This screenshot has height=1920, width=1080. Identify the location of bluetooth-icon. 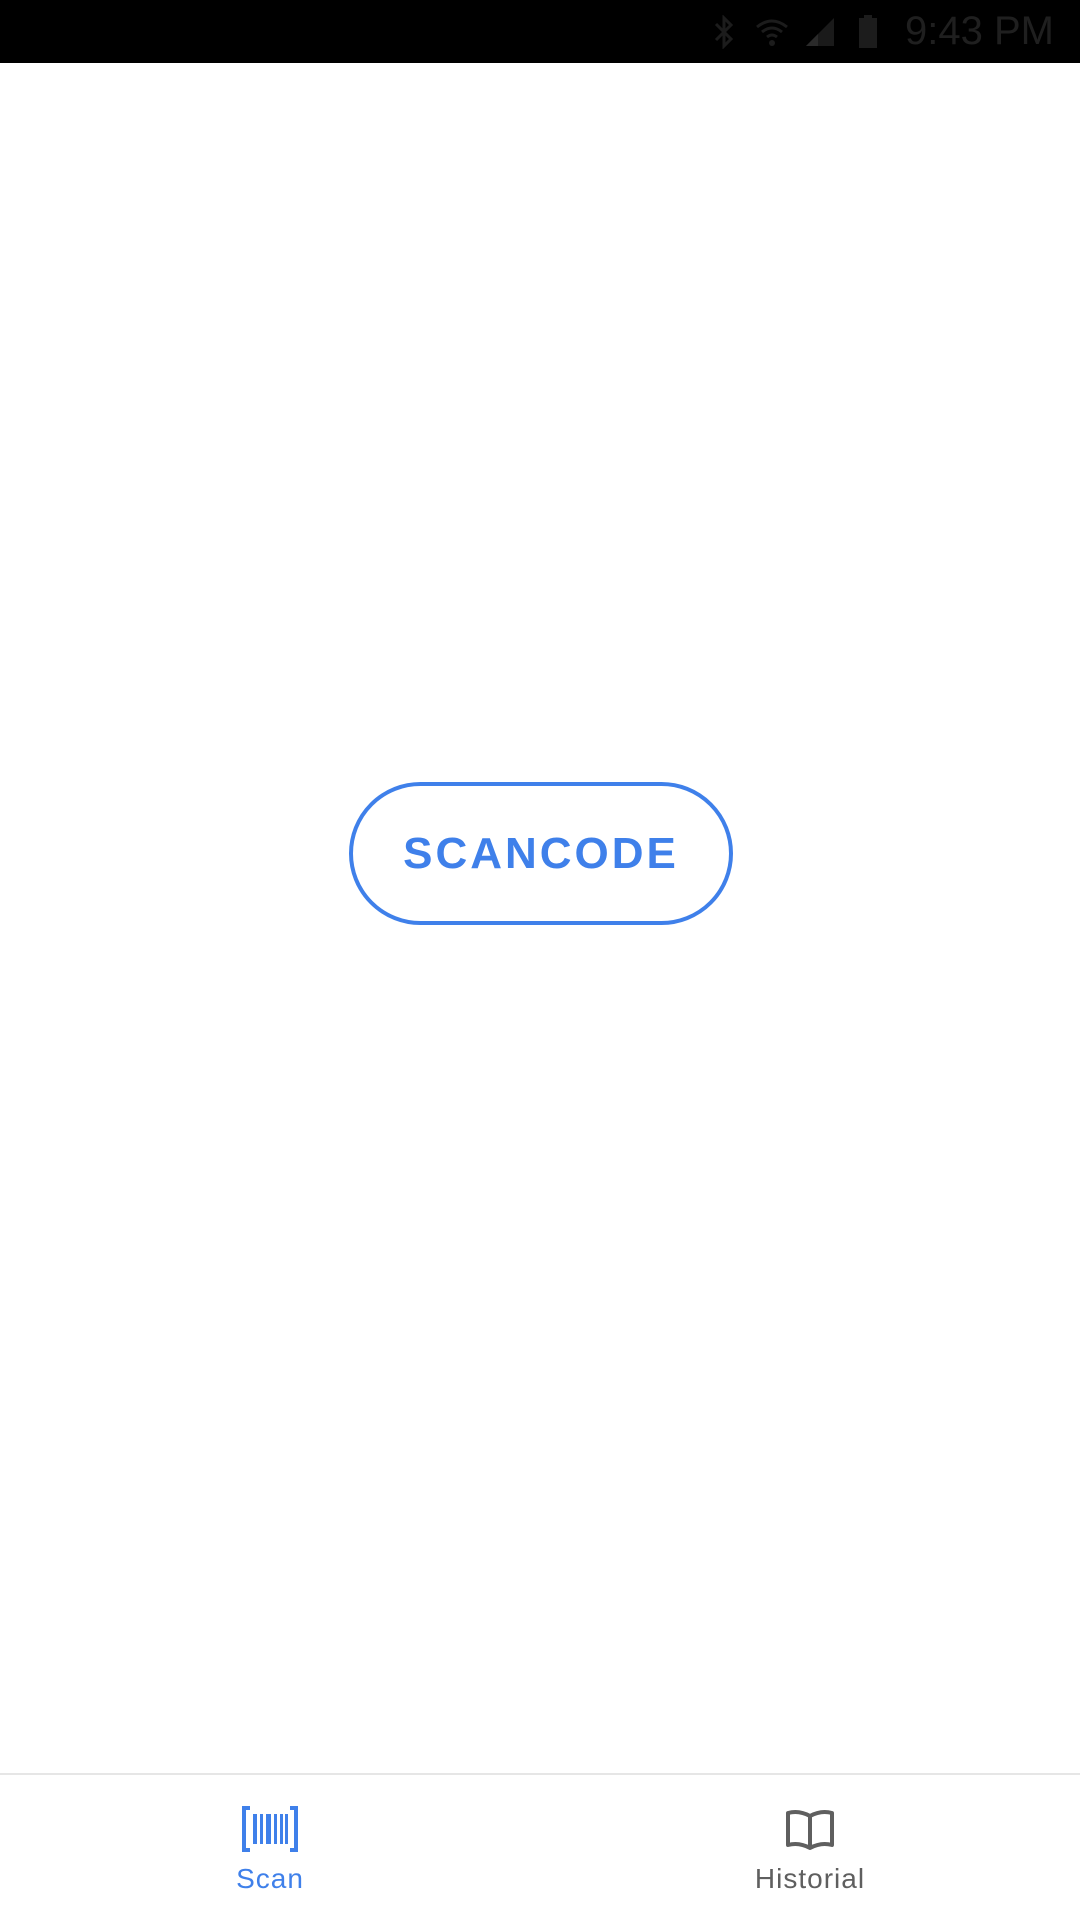
(724, 32).